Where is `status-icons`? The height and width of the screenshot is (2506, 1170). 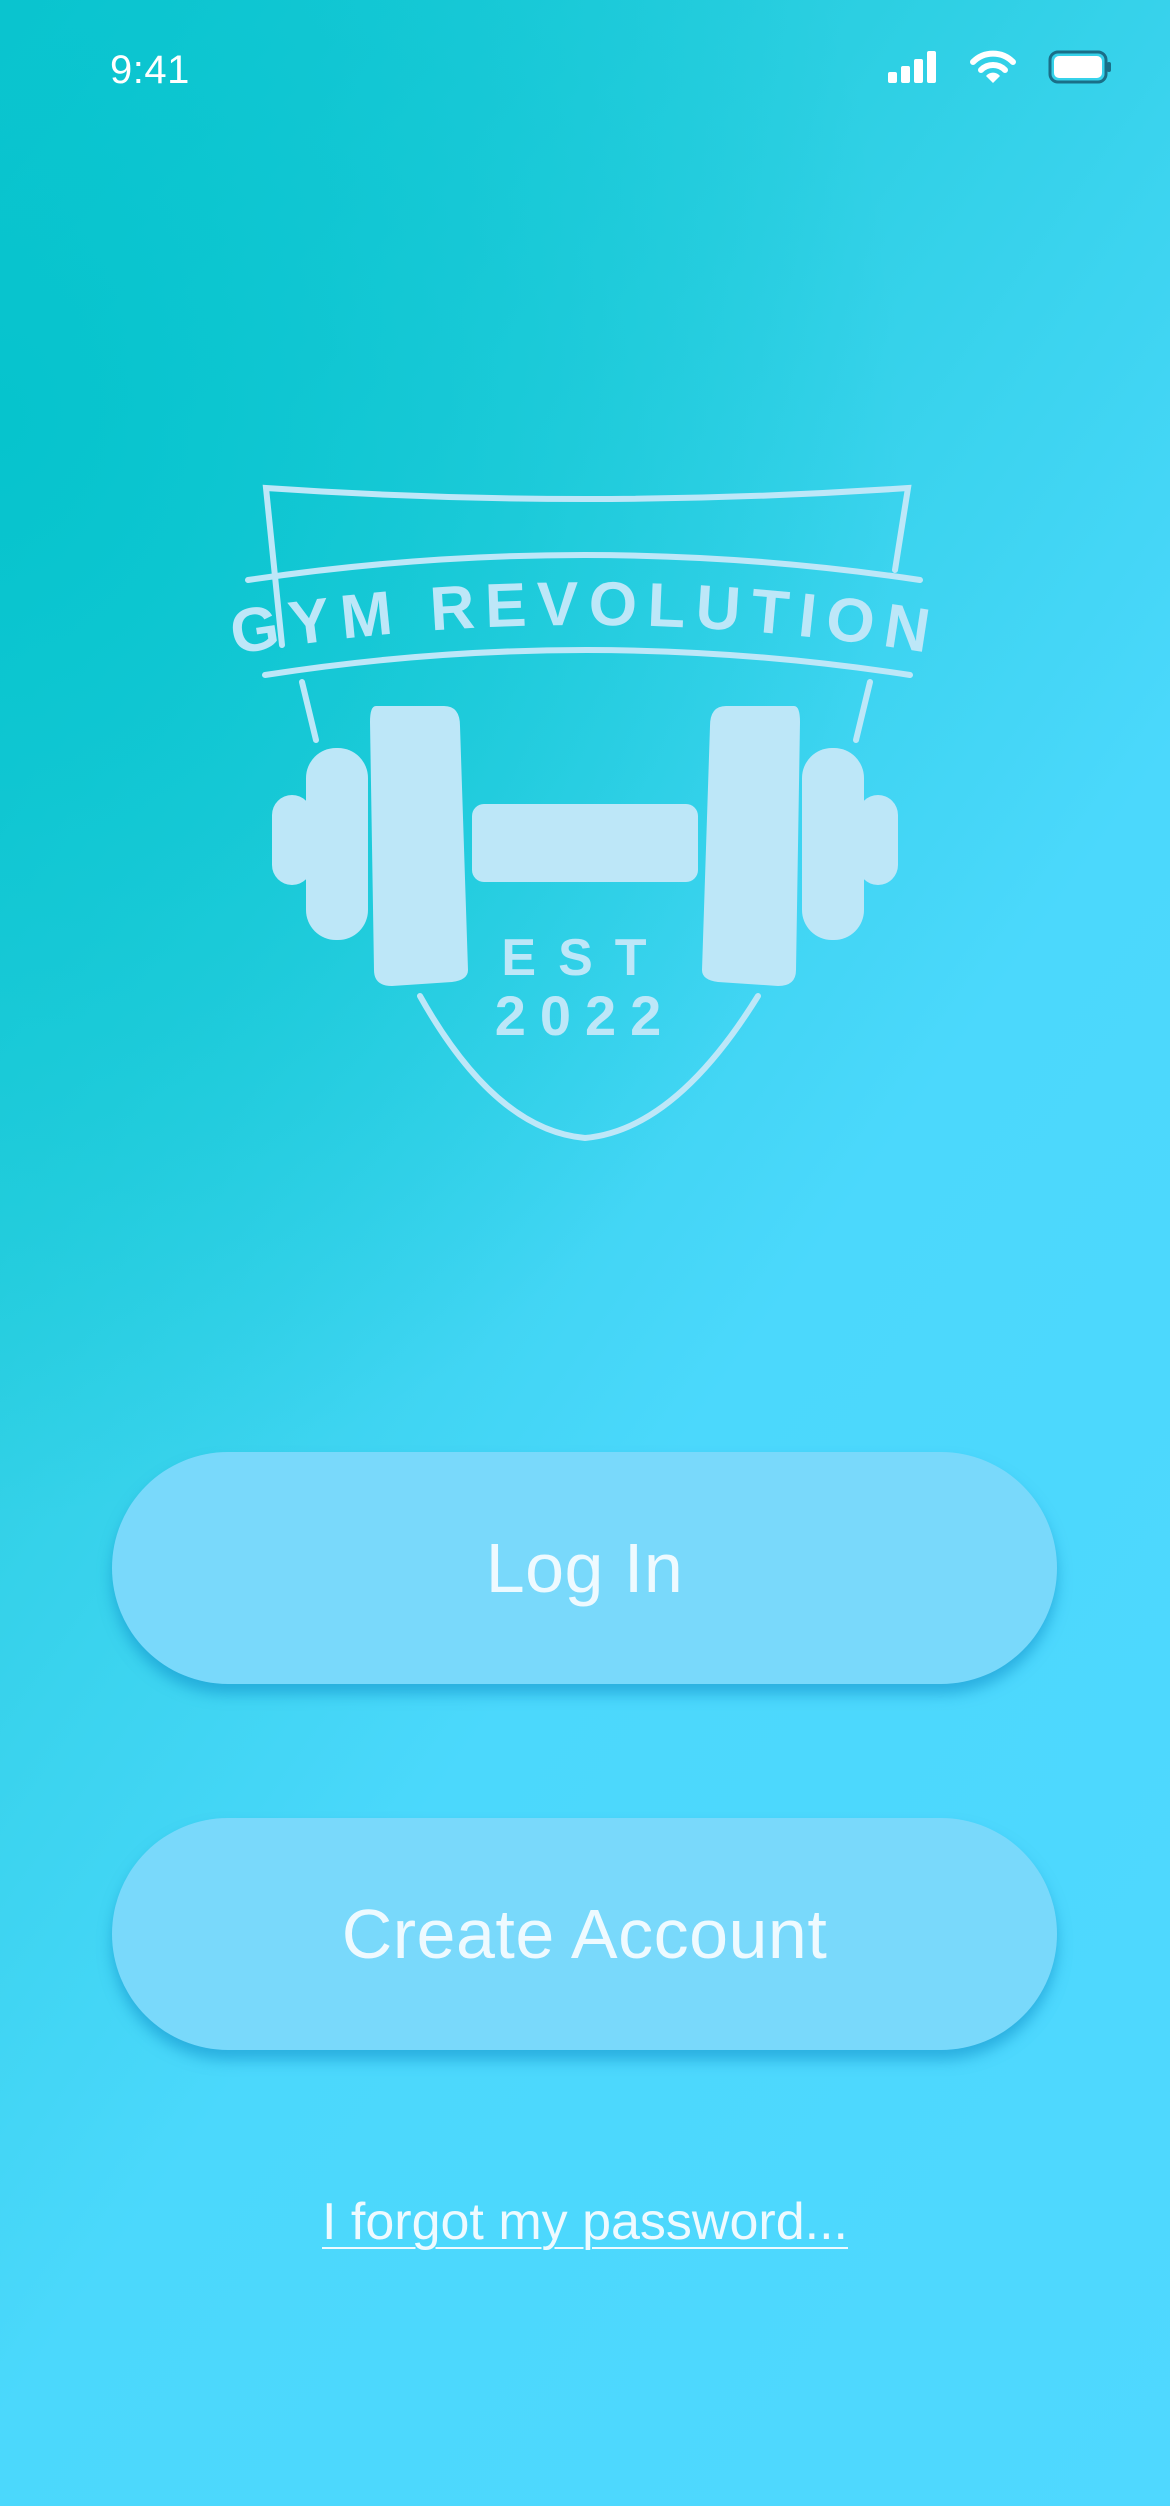 status-icons is located at coordinates (1000, 69).